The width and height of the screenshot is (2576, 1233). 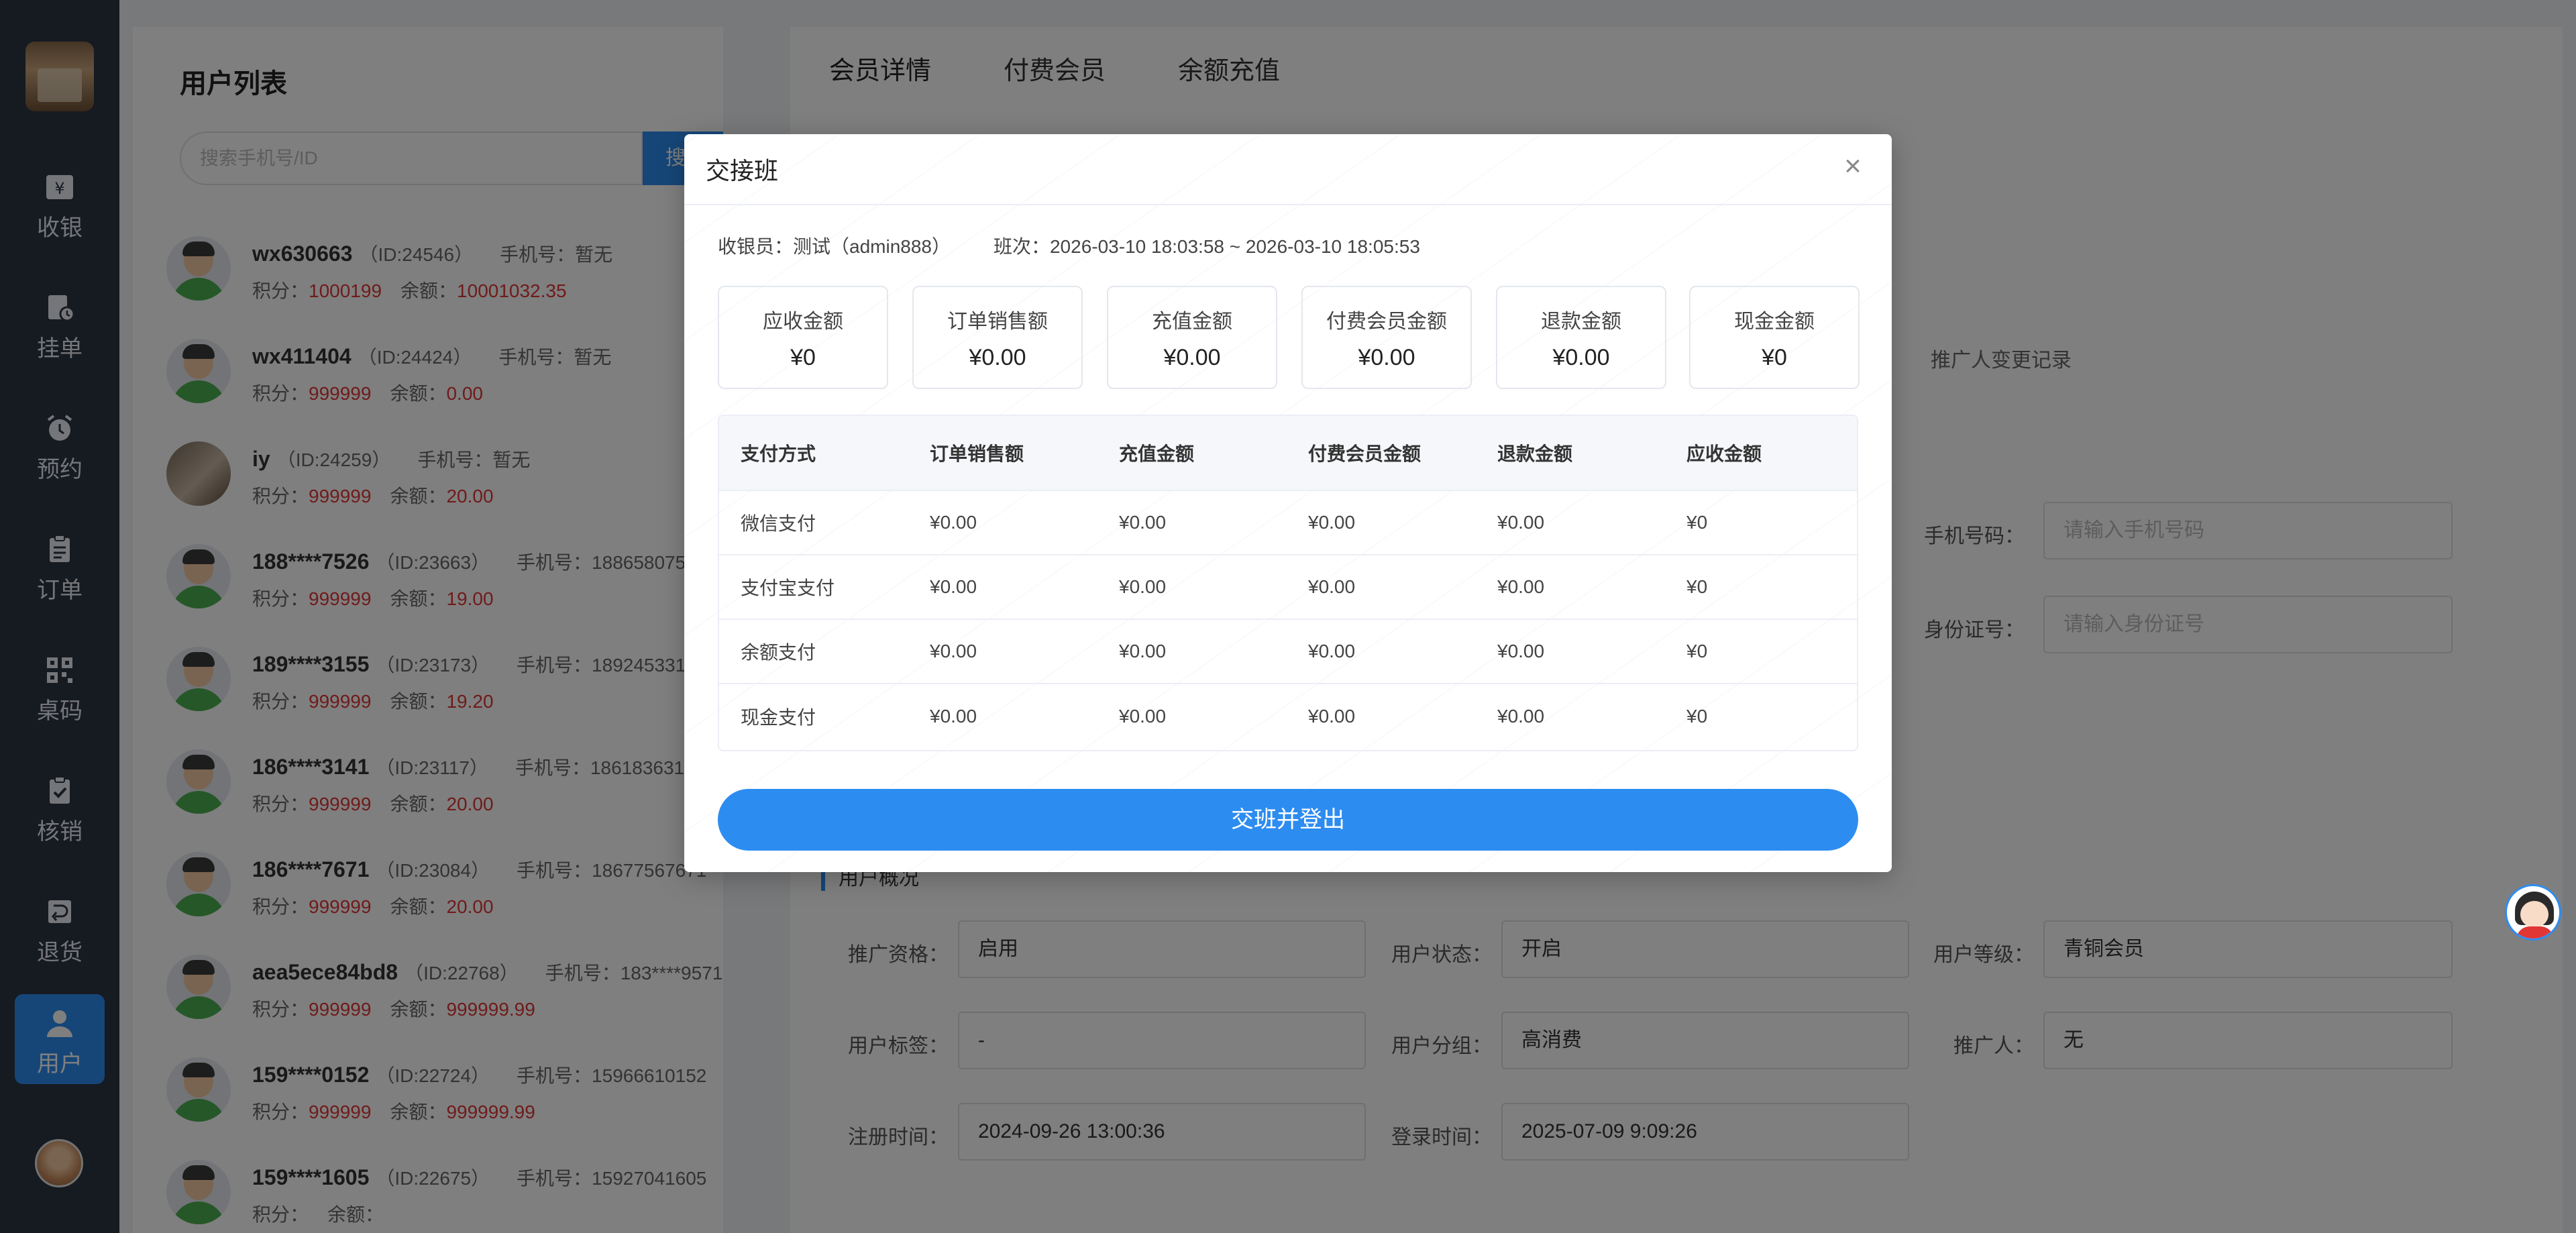 I want to click on dialog-header: 交接班 ×, so click(x=1288, y=169).